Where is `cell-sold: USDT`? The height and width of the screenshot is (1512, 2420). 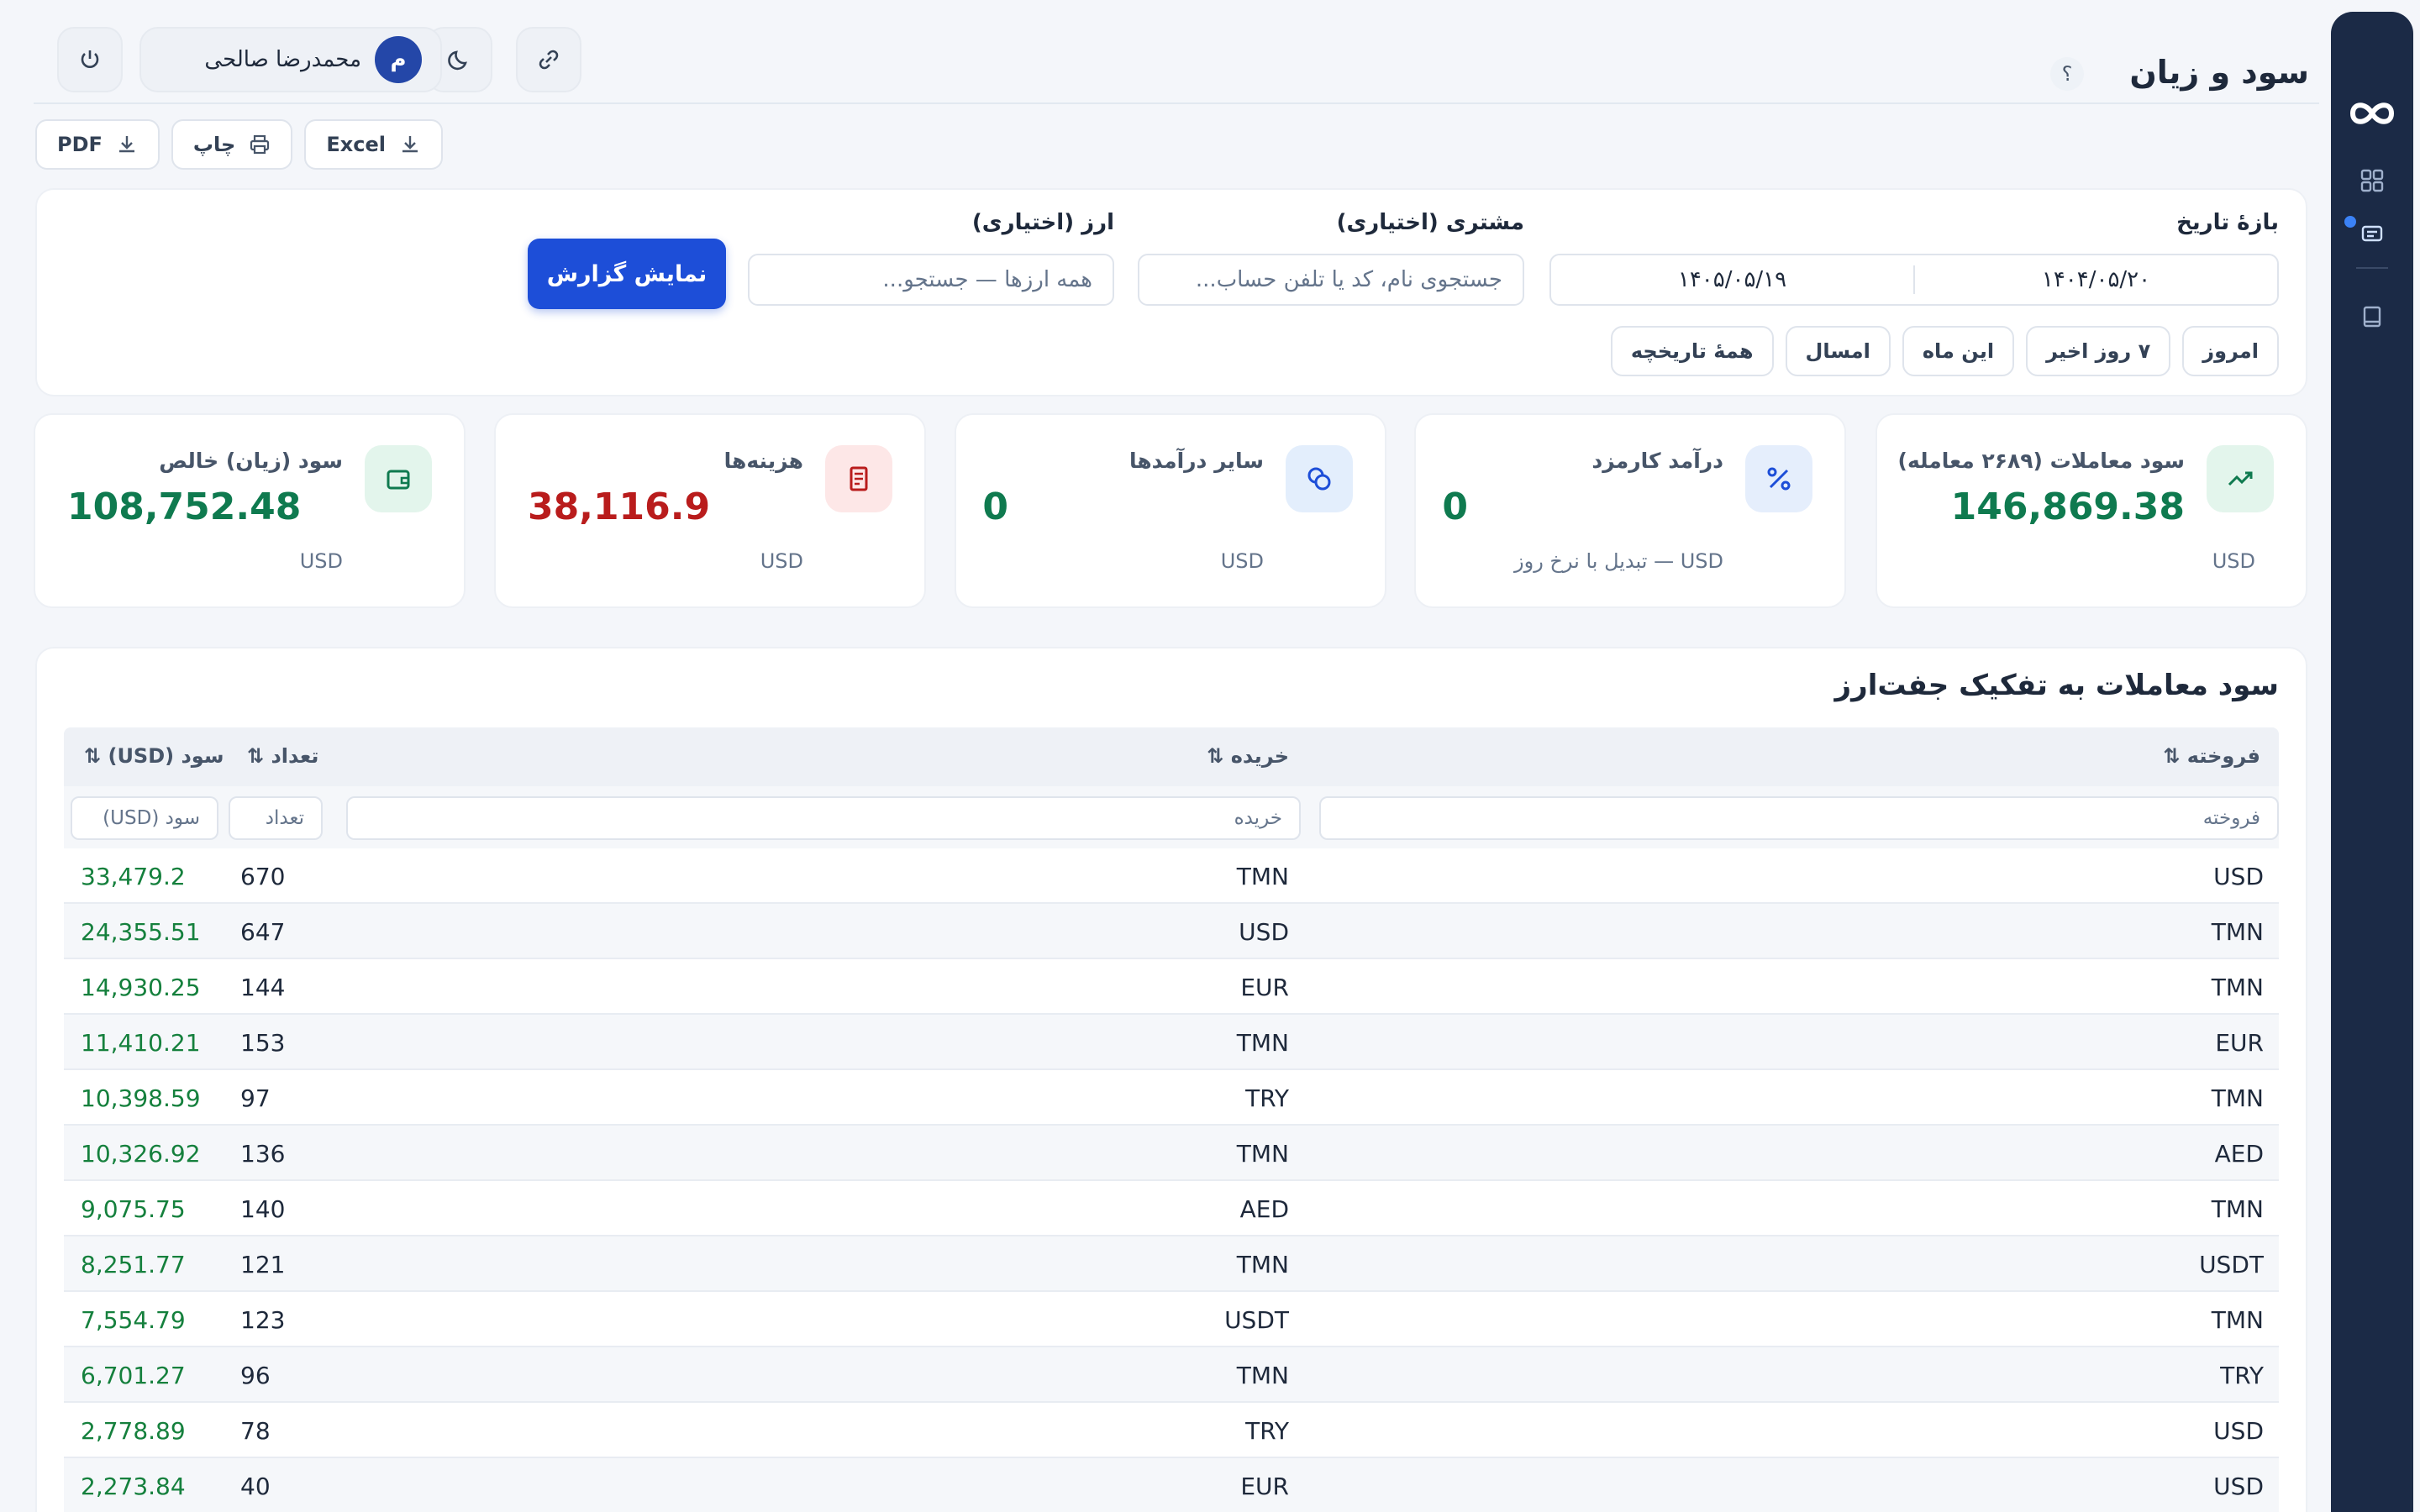
cell-sold: USDT is located at coordinates (2231, 1264).